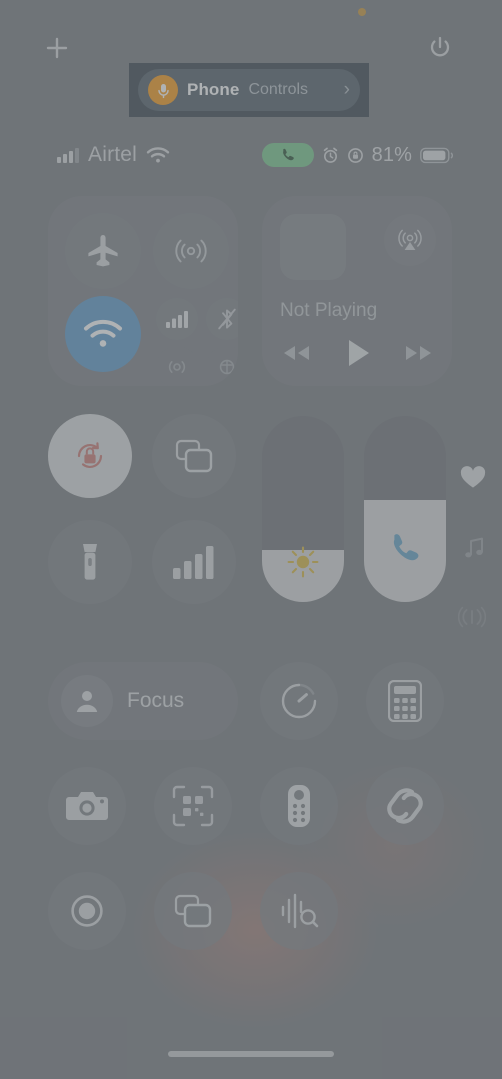 This screenshot has height=1079, width=502. Describe the element at coordinates (156, 700) in the screenshot. I see `focus-label: Focus` at that location.